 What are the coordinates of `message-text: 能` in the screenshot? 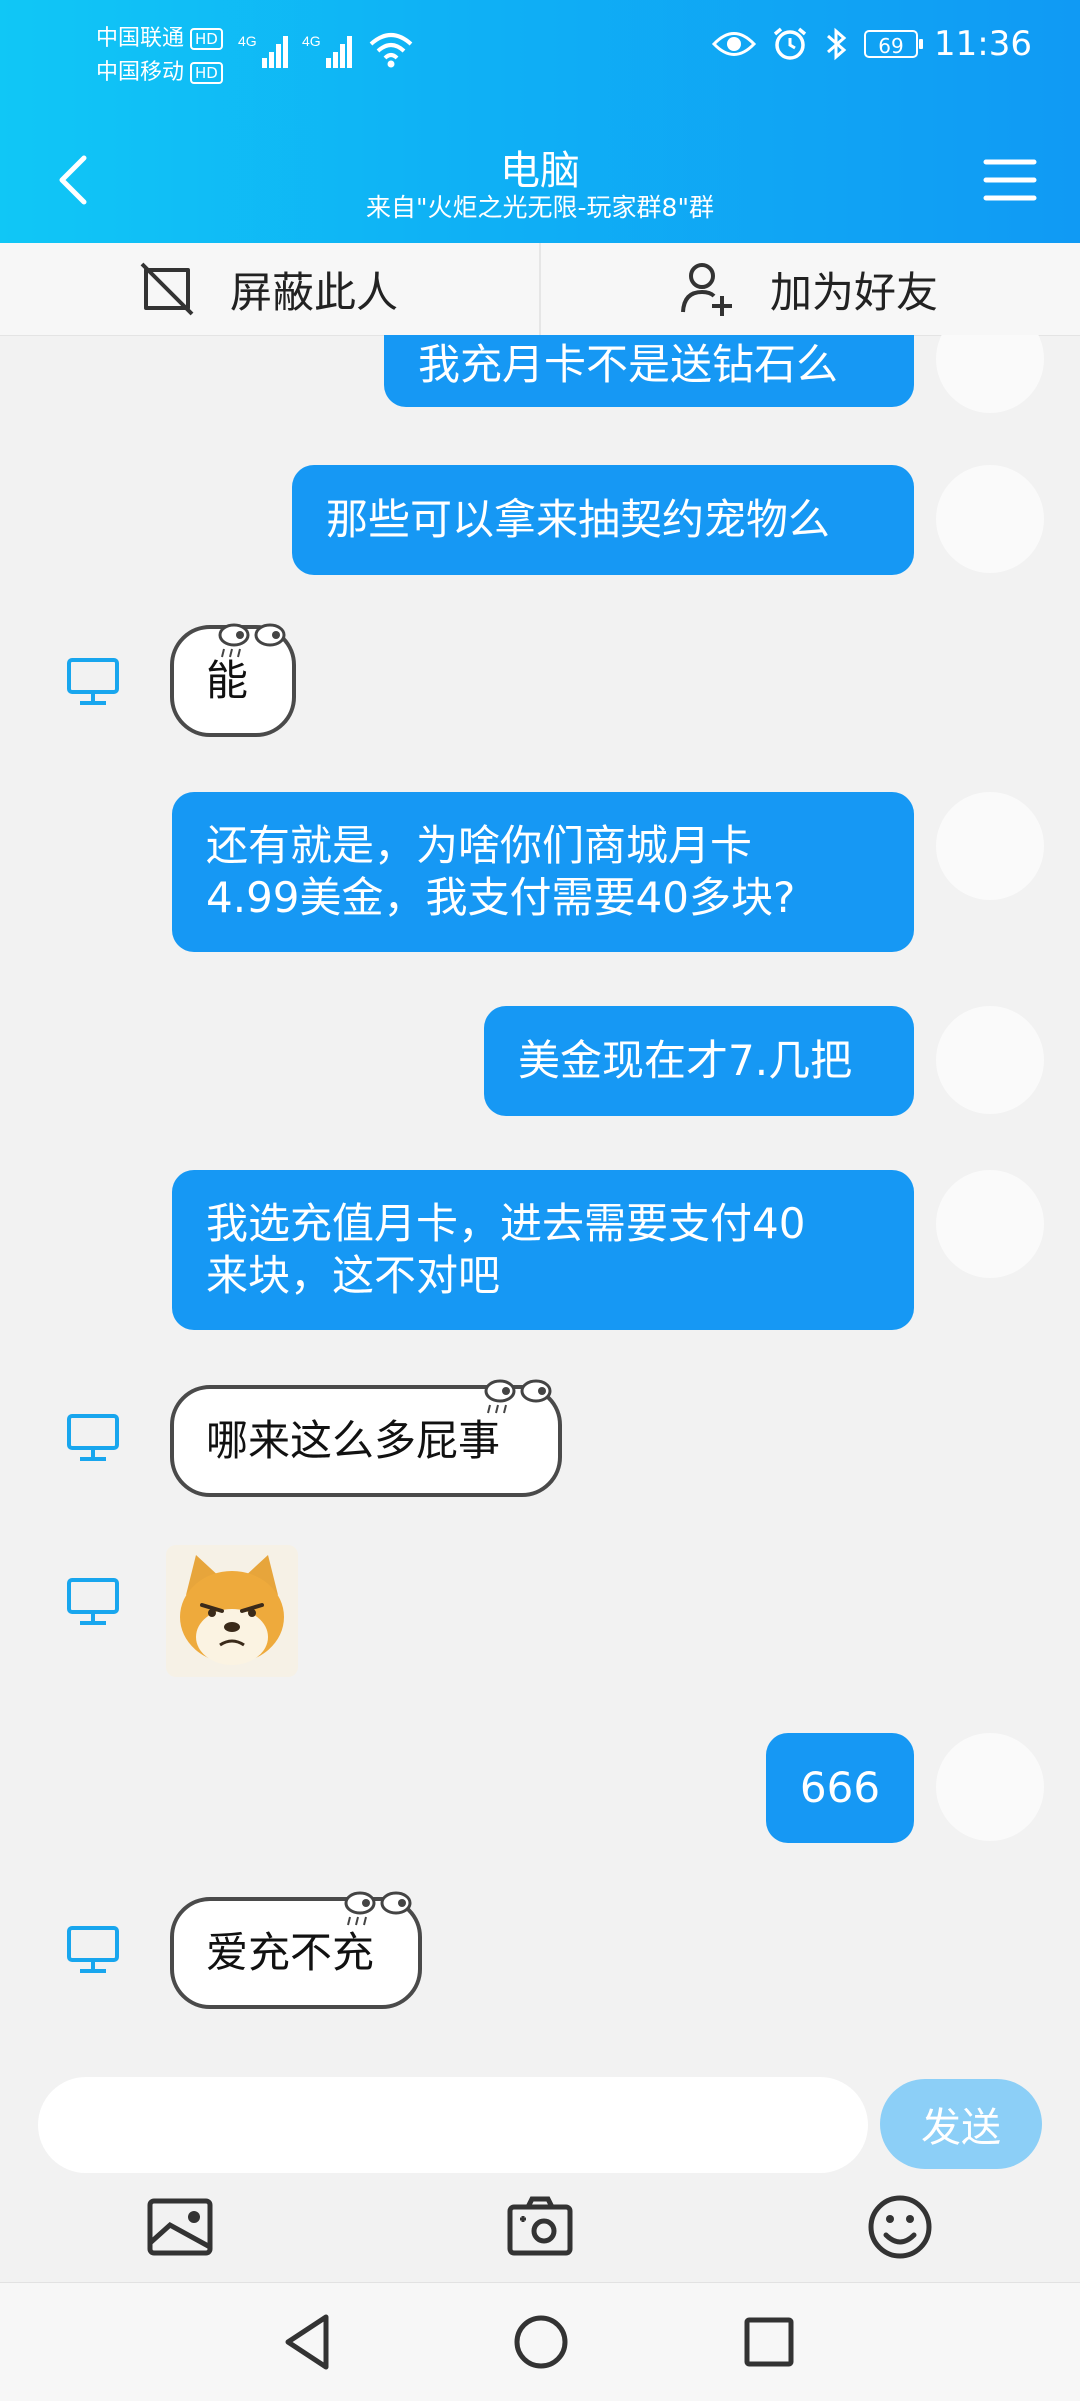 It's located at (227, 680).